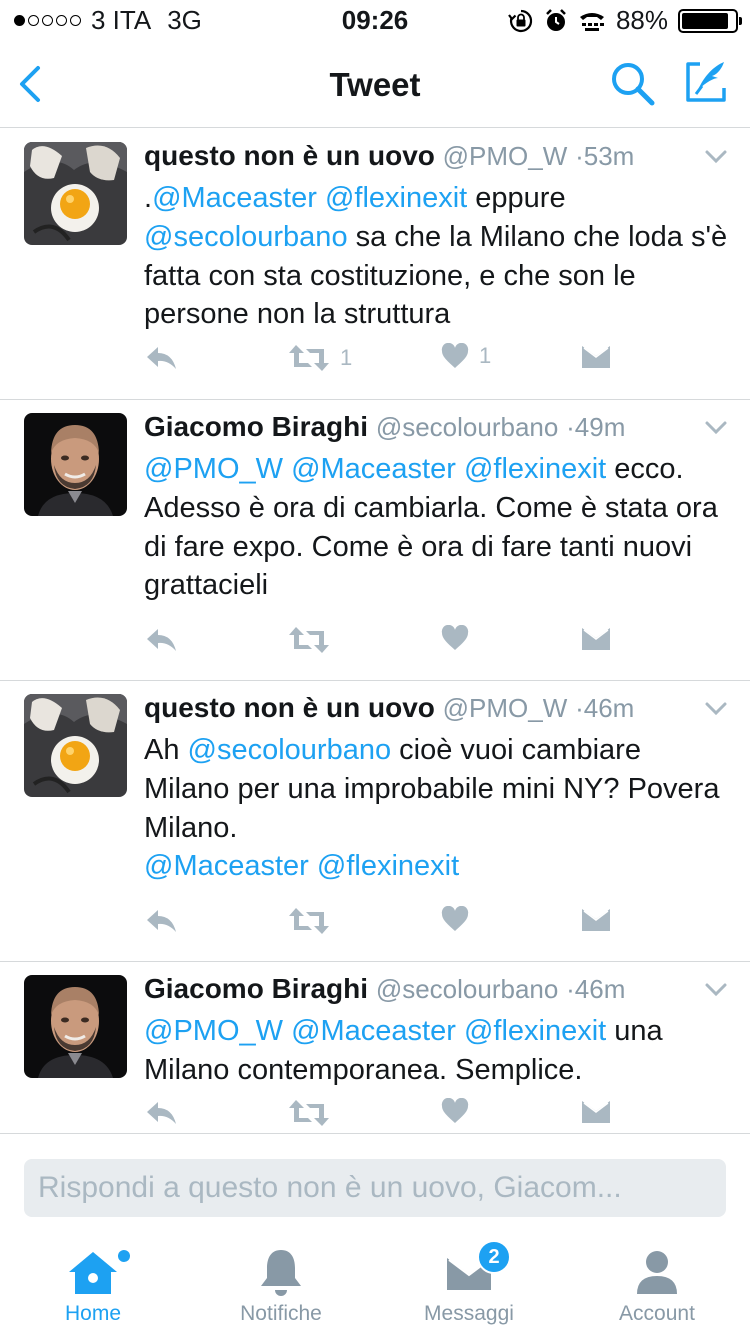 The image size is (750, 1334). I want to click on tweet-header: questo non è un uovo @PMO_W ·46m, so click(389, 708).